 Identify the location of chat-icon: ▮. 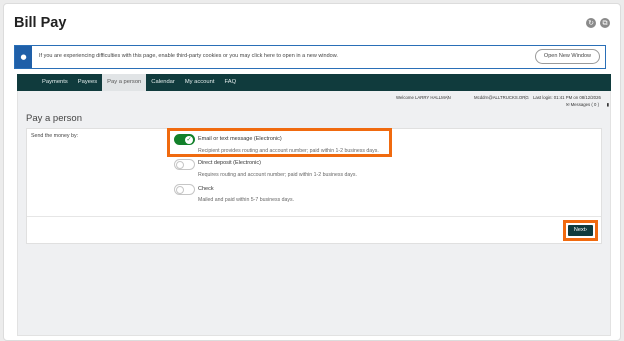
(608, 105).